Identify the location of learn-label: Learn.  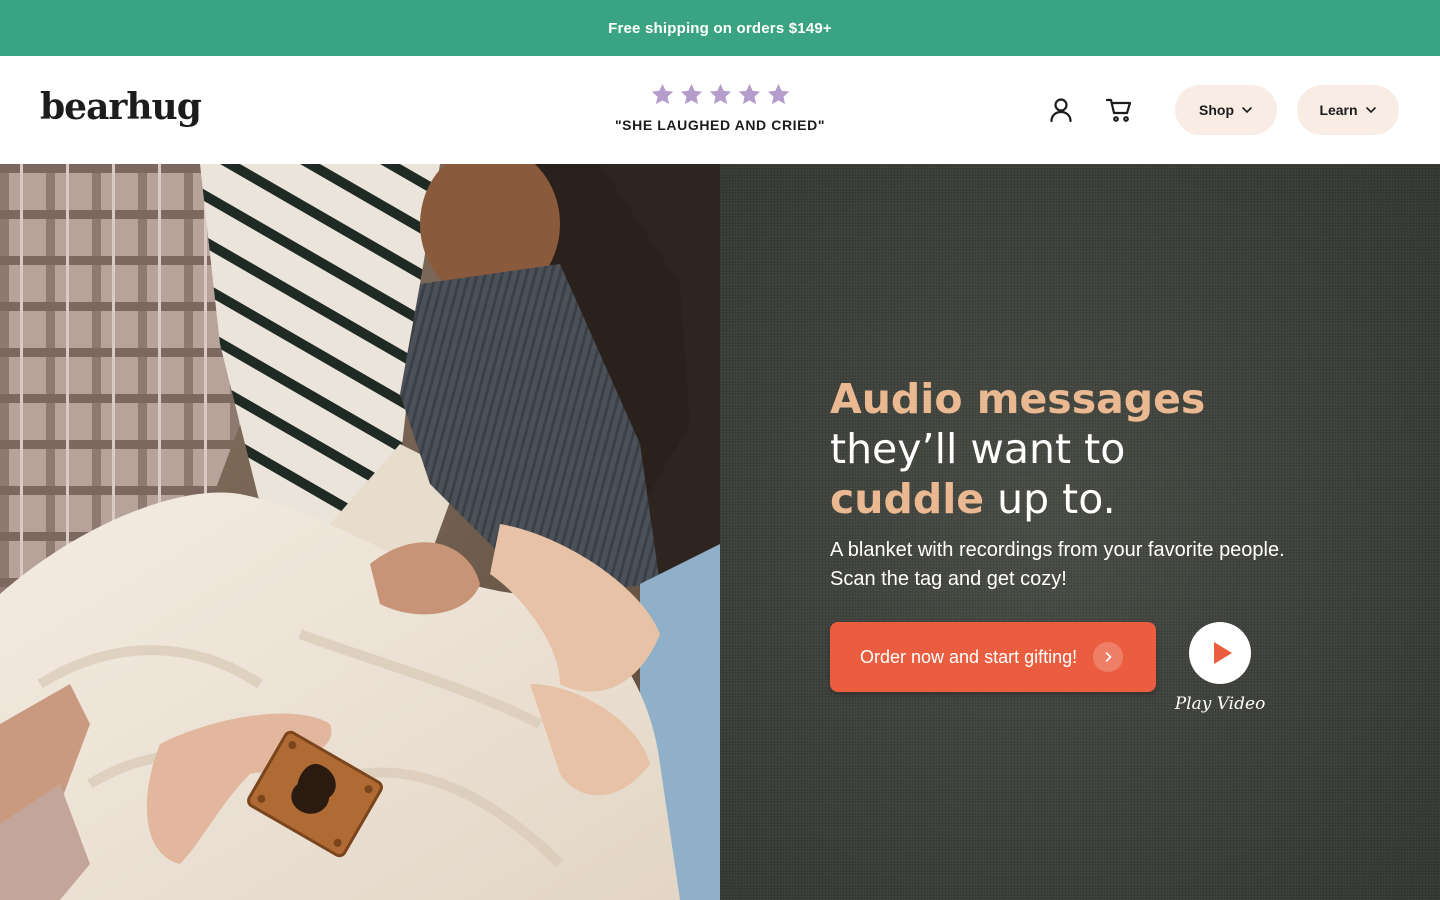
(1338, 110).